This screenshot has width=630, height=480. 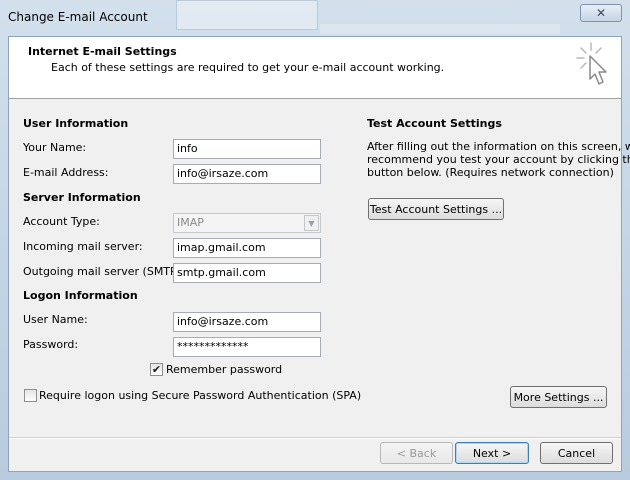 I want to click on user-information-heading: User Information, so click(x=76, y=123).